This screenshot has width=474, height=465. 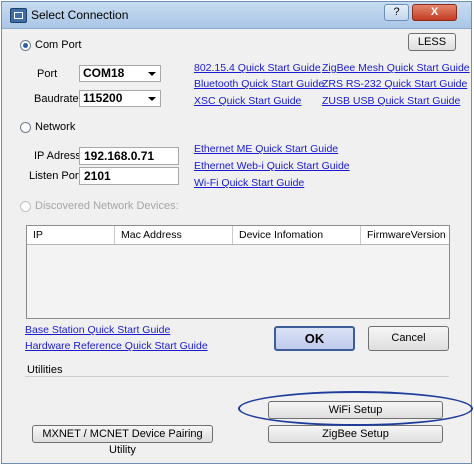 What do you see at coordinates (259, 84) in the screenshot?
I see `guide-bluetooth-link: Bluetooth Quick Start Guide` at bounding box center [259, 84].